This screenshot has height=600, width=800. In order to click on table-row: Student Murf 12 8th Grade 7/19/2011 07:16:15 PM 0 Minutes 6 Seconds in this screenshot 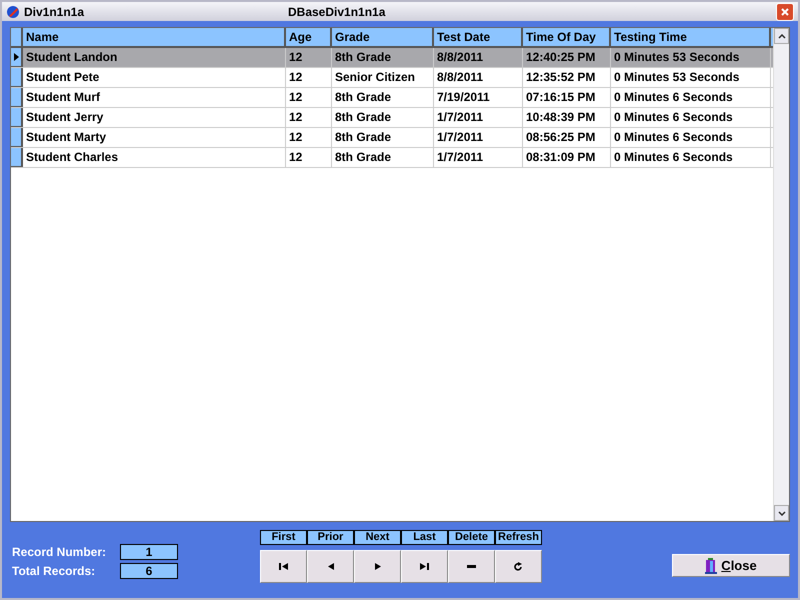, I will do `click(392, 98)`.